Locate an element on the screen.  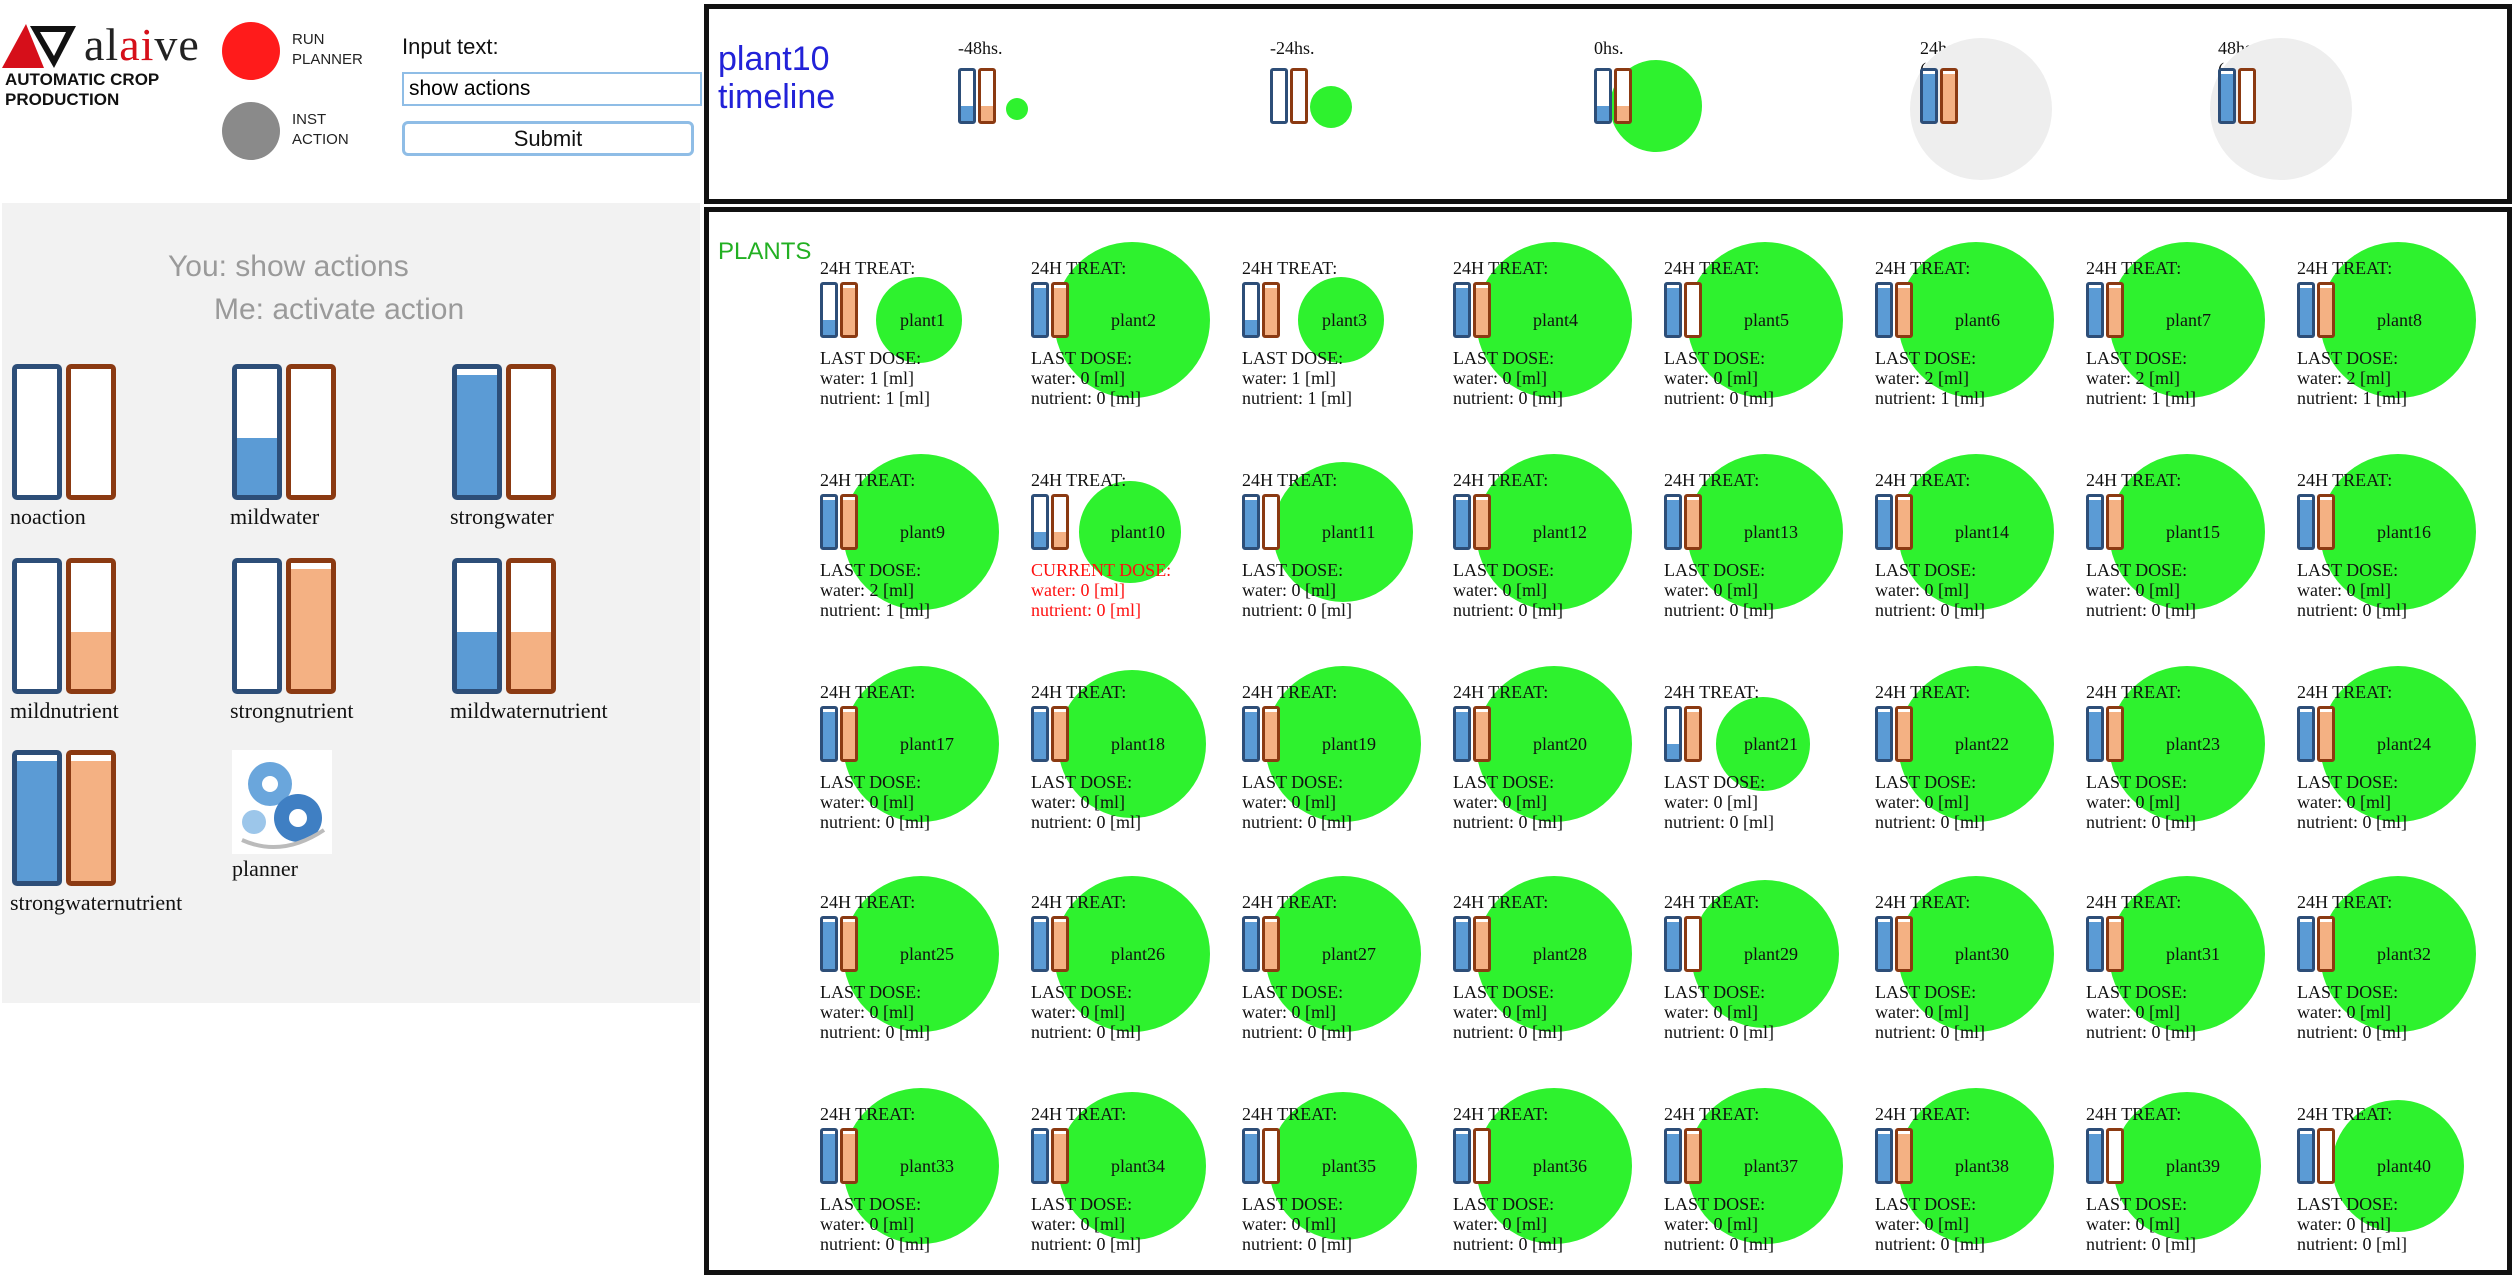
action-mildnutrient: mildnutrient is located at coordinates (106, 648).